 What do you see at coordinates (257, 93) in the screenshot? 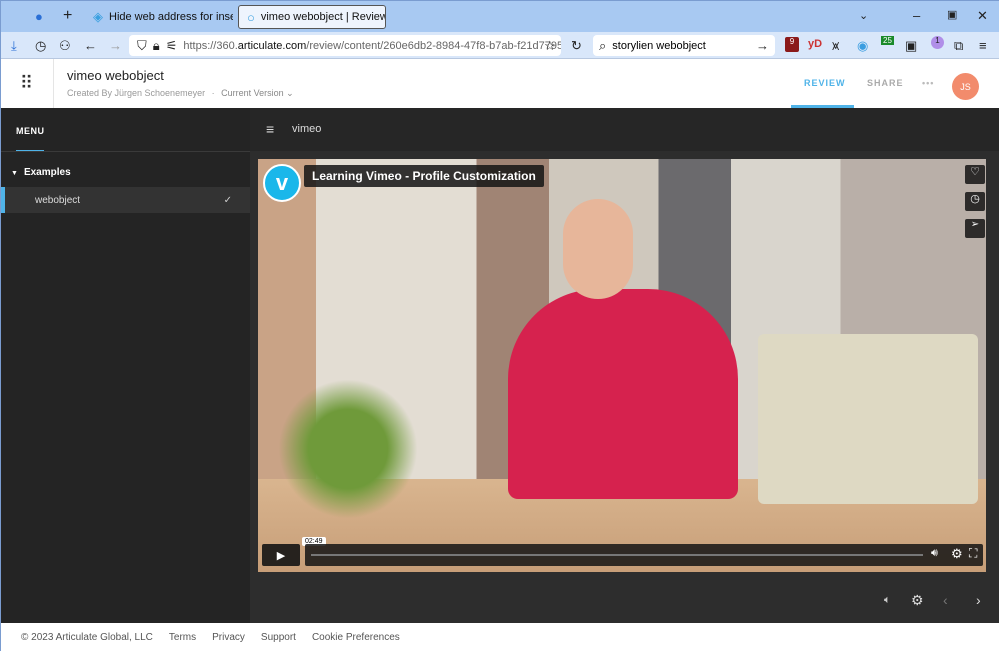
I see `version-dropdown: Current Version ⌄` at bounding box center [257, 93].